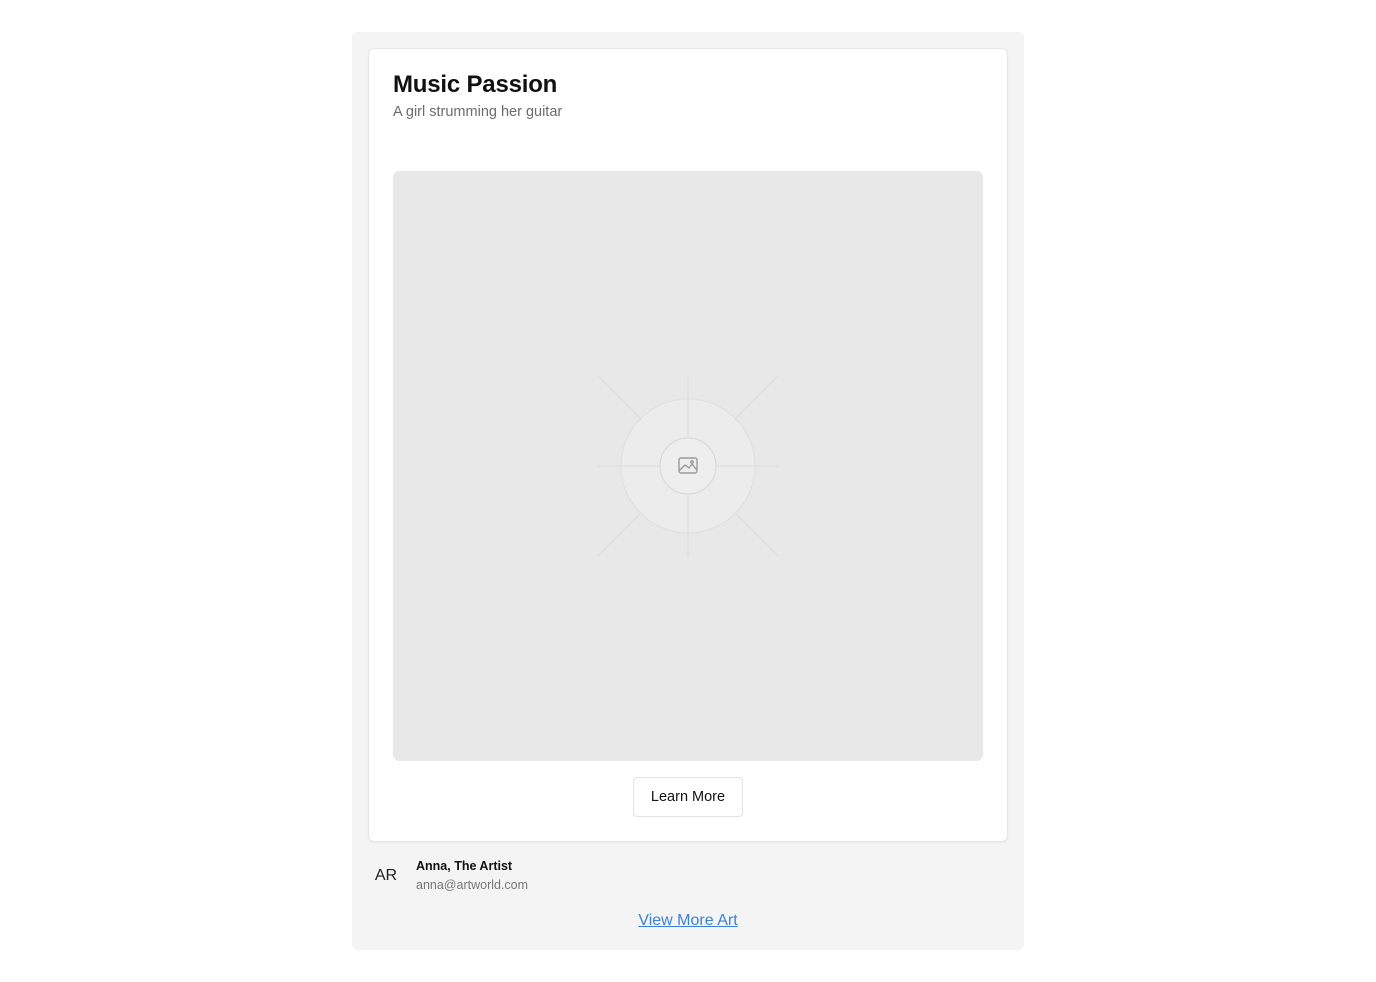 The height and width of the screenshot is (982, 1376). I want to click on card-subtitle: A girl strumming her guitar, so click(478, 112).